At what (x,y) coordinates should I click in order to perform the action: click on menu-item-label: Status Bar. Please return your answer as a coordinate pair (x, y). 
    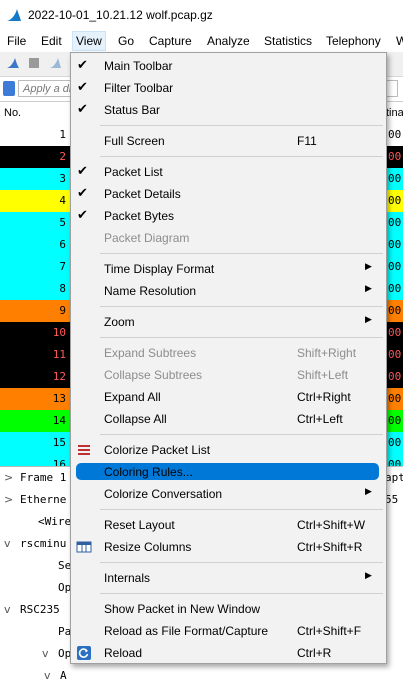
    Looking at the image, I should click on (132, 110).